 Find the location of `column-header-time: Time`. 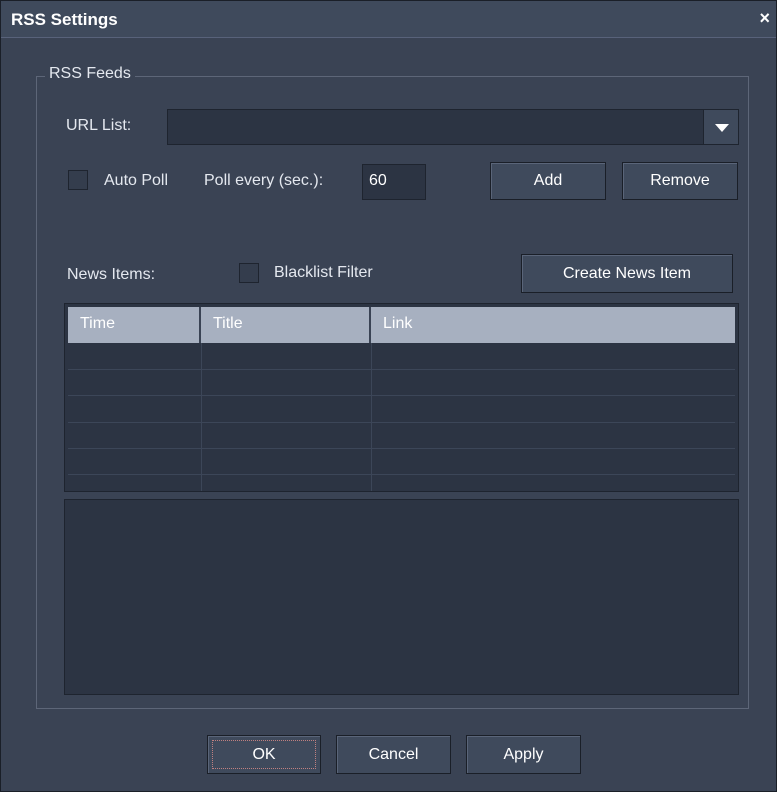

column-header-time: Time is located at coordinates (134, 325).